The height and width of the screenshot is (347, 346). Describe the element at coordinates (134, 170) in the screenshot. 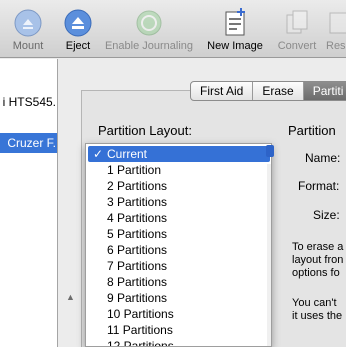

I see `menu-item-label: 1 Partition` at that location.